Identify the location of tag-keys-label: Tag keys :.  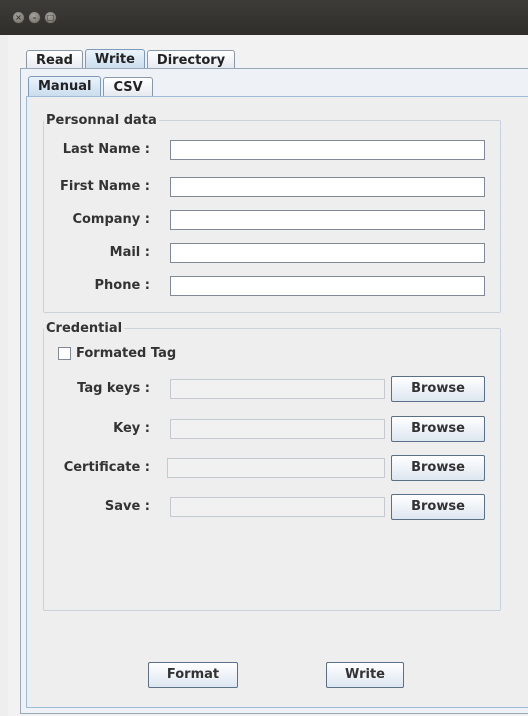
(113, 388).